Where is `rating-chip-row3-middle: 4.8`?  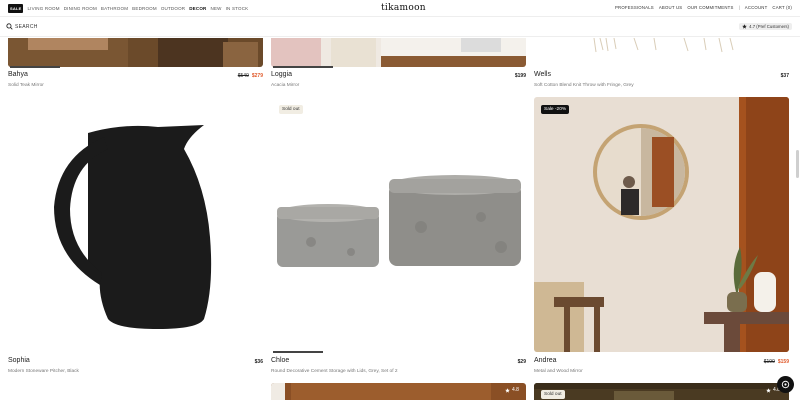
rating-chip-row3-middle: 4.8 is located at coordinates (512, 390).